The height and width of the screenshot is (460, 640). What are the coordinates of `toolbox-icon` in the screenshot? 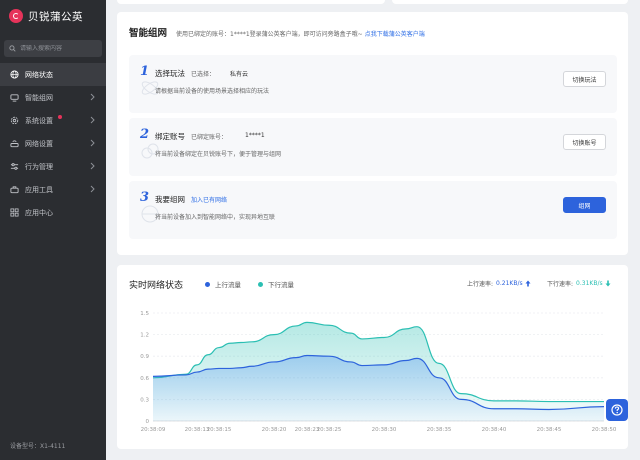 It's located at (14, 189).